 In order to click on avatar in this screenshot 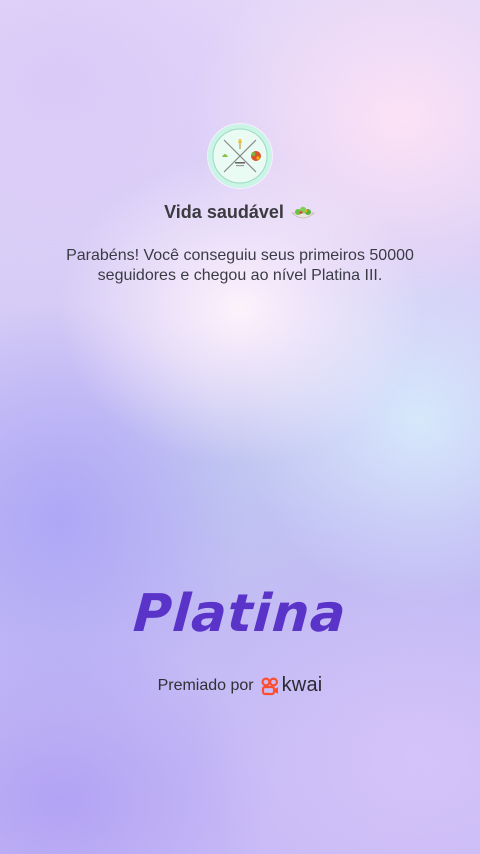, I will do `click(240, 156)`.